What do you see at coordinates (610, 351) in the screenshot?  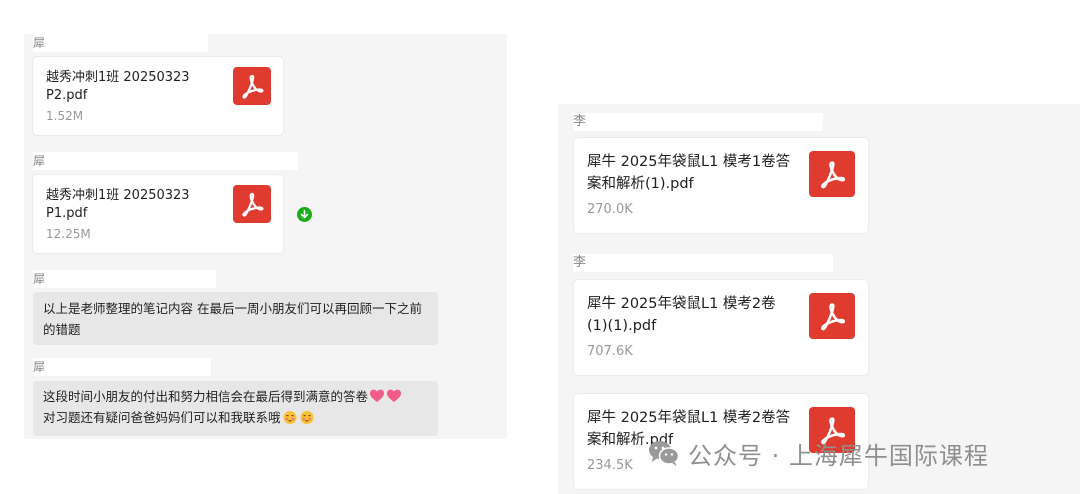 I see `file-size: 707.6K` at bounding box center [610, 351].